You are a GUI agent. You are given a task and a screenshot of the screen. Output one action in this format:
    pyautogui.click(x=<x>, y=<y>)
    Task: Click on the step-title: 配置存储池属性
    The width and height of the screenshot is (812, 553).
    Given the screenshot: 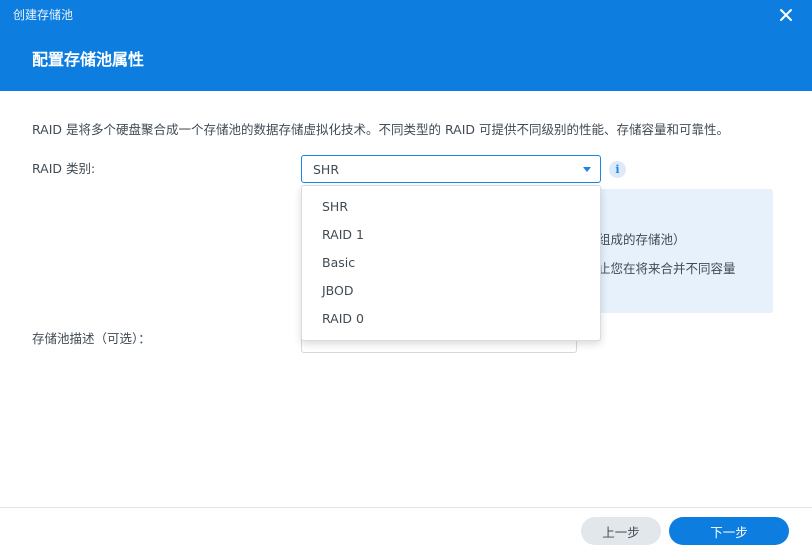 What is the action you would take?
    pyautogui.click(x=88, y=59)
    